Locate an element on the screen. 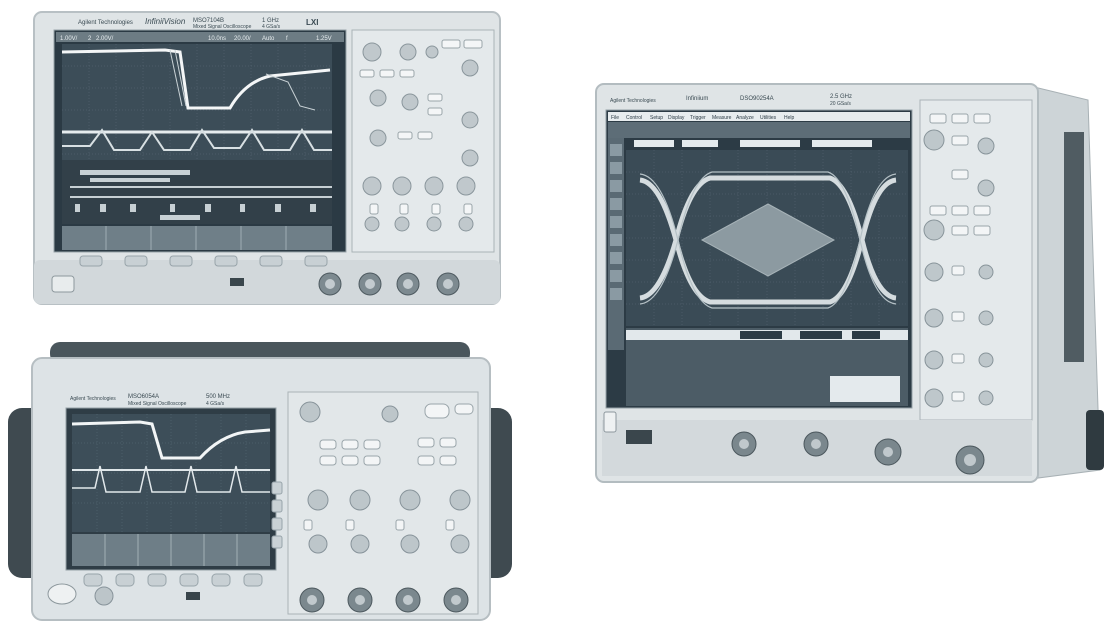 This screenshot has height=621, width=1107. model-label: DSO90254A is located at coordinates (757, 99).